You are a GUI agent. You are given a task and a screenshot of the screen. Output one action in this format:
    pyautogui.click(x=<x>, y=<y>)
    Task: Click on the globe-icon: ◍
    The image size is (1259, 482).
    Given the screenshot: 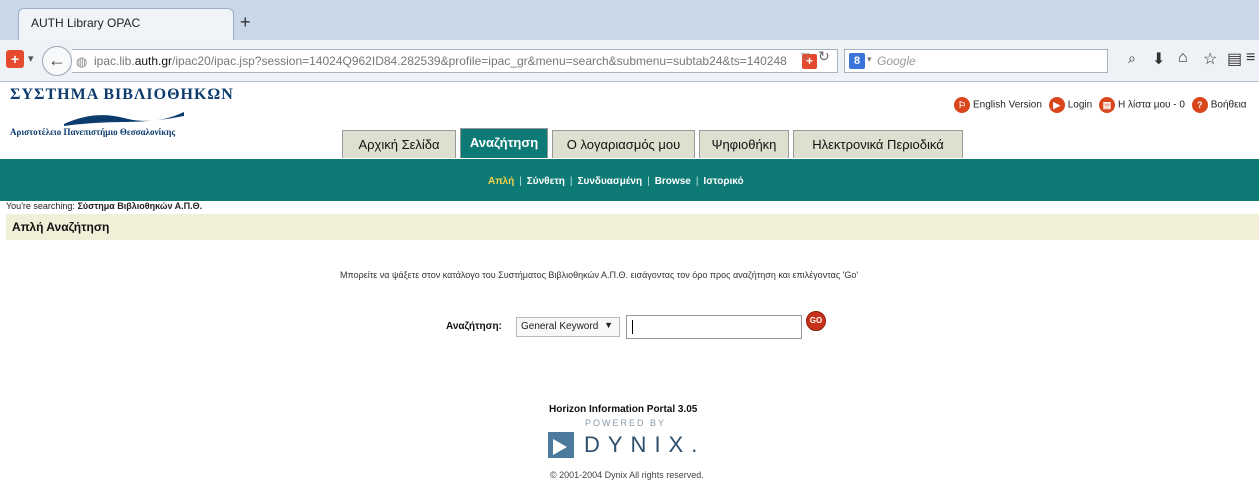 What is the action you would take?
    pyautogui.click(x=82, y=61)
    